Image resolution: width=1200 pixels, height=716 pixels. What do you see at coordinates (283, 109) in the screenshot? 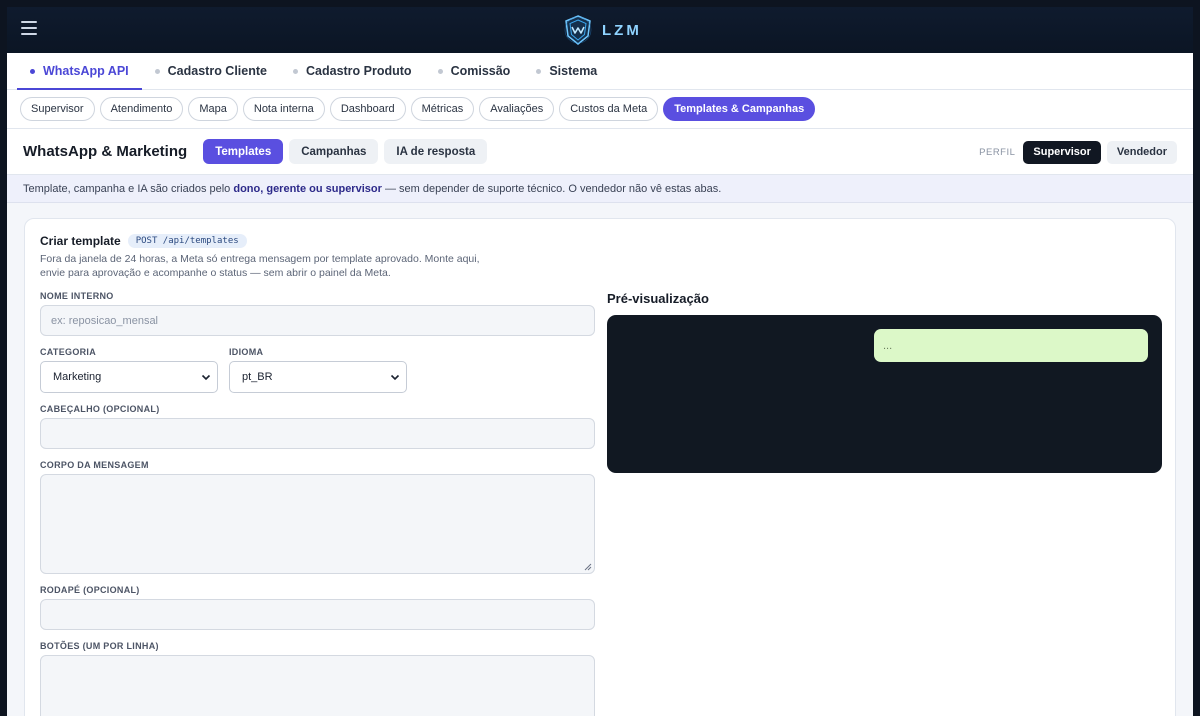
I see `pill-nota-interna: Nota interna` at bounding box center [283, 109].